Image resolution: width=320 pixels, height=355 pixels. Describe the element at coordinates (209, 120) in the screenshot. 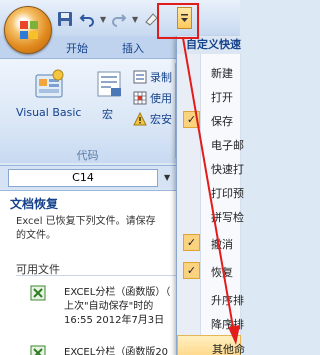

I see `menu-item-save: ✓ 保存` at that location.